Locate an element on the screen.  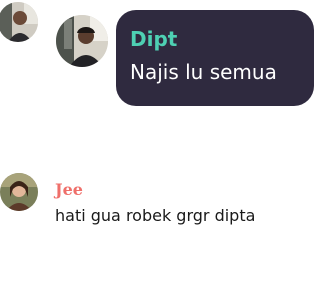
jee-avatar is located at coordinates (19, 192).